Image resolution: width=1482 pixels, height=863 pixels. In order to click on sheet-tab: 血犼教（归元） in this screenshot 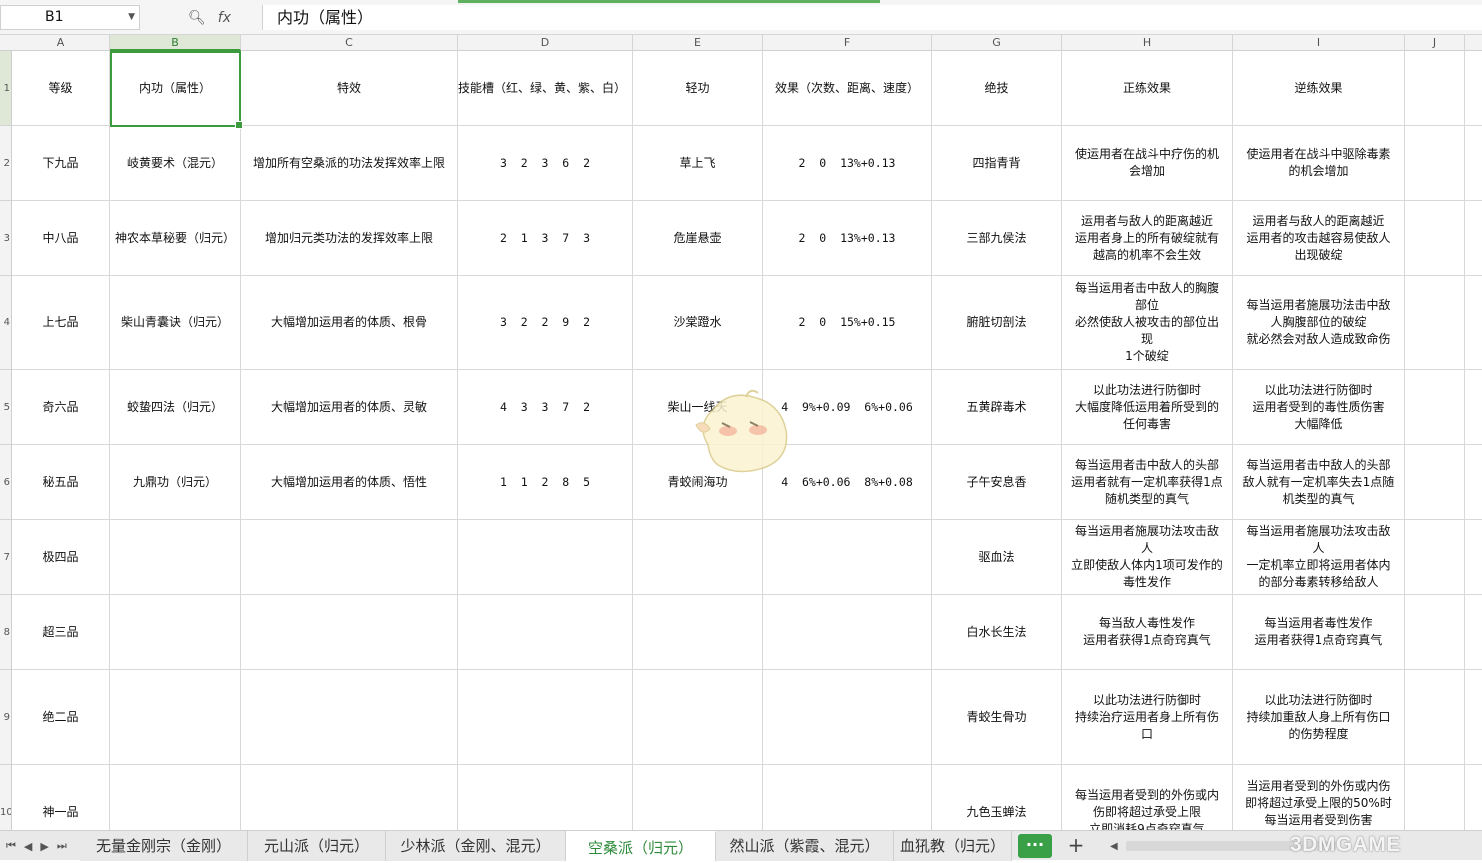, I will do `click(953, 846)`.